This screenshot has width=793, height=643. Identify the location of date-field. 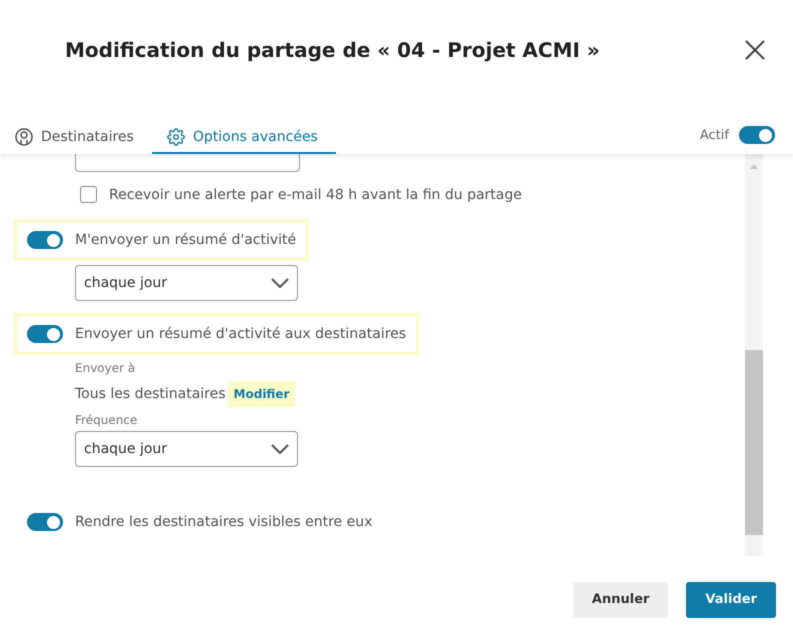
(187, 163).